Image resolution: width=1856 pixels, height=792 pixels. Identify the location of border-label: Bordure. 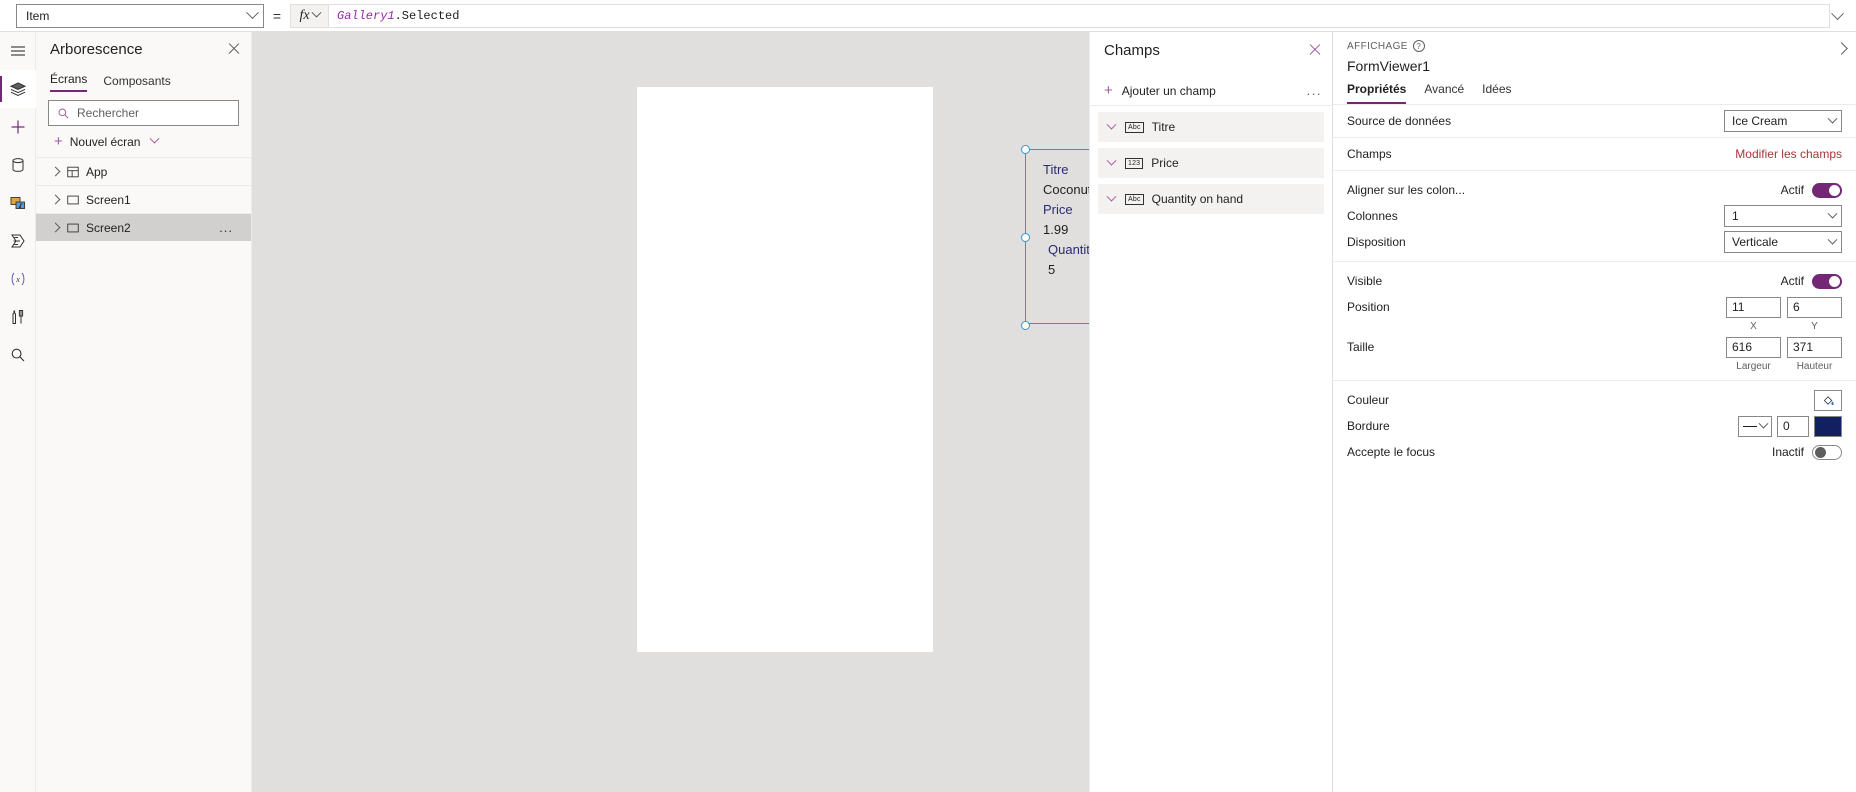
(1368, 426).